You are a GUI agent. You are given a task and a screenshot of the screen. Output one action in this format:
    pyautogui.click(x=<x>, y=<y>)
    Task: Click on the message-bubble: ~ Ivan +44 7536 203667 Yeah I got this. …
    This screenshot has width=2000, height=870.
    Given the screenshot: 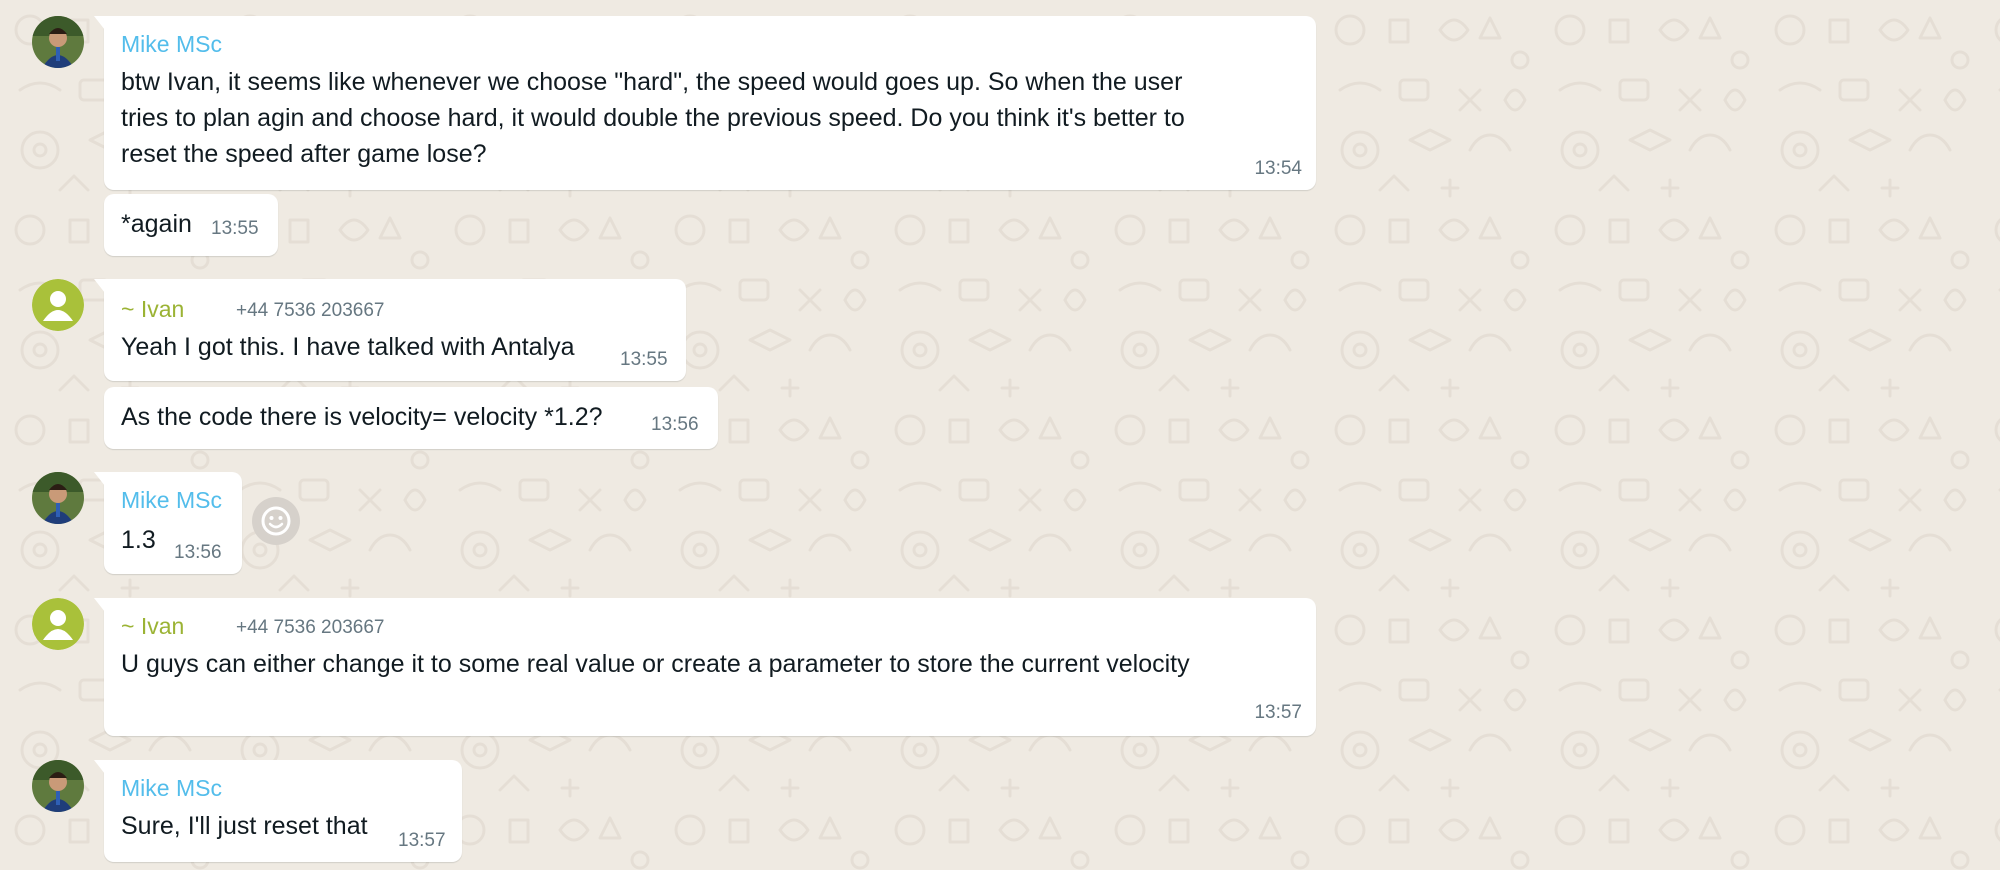 What is the action you would take?
    pyautogui.click(x=390, y=330)
    